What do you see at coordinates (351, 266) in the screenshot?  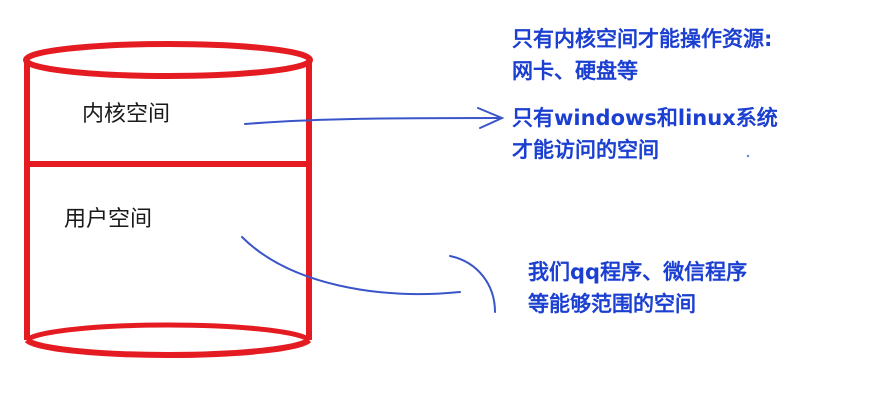 I see `user-arrow-shaft` at bounding box center [351, 266].